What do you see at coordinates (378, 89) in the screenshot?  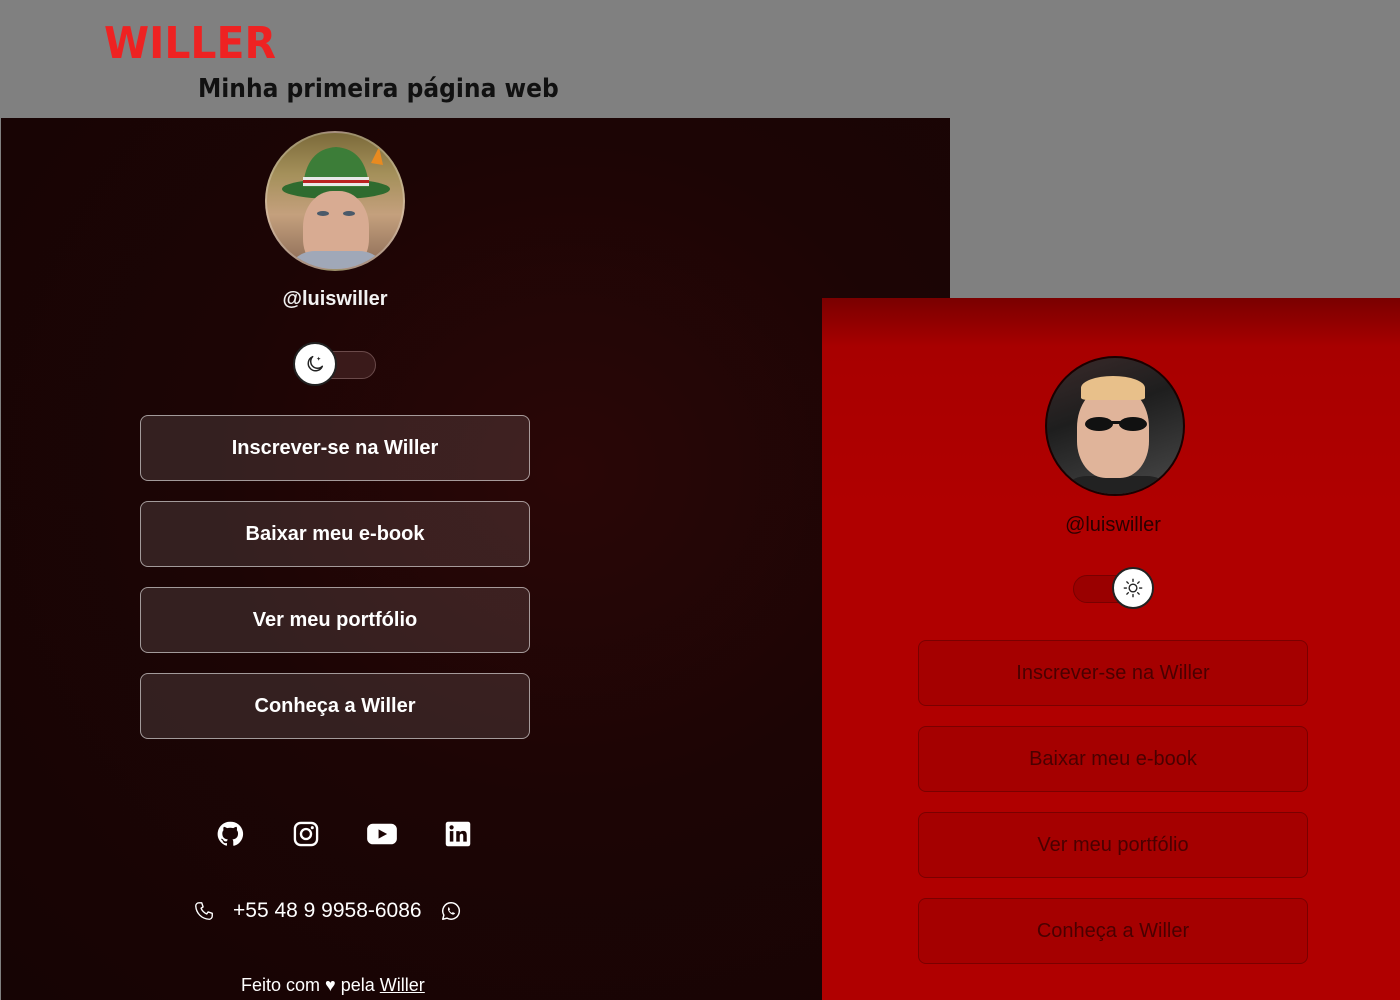 I see `site-subtitle: Minha primeira página web` at bounding box center [378, 89].